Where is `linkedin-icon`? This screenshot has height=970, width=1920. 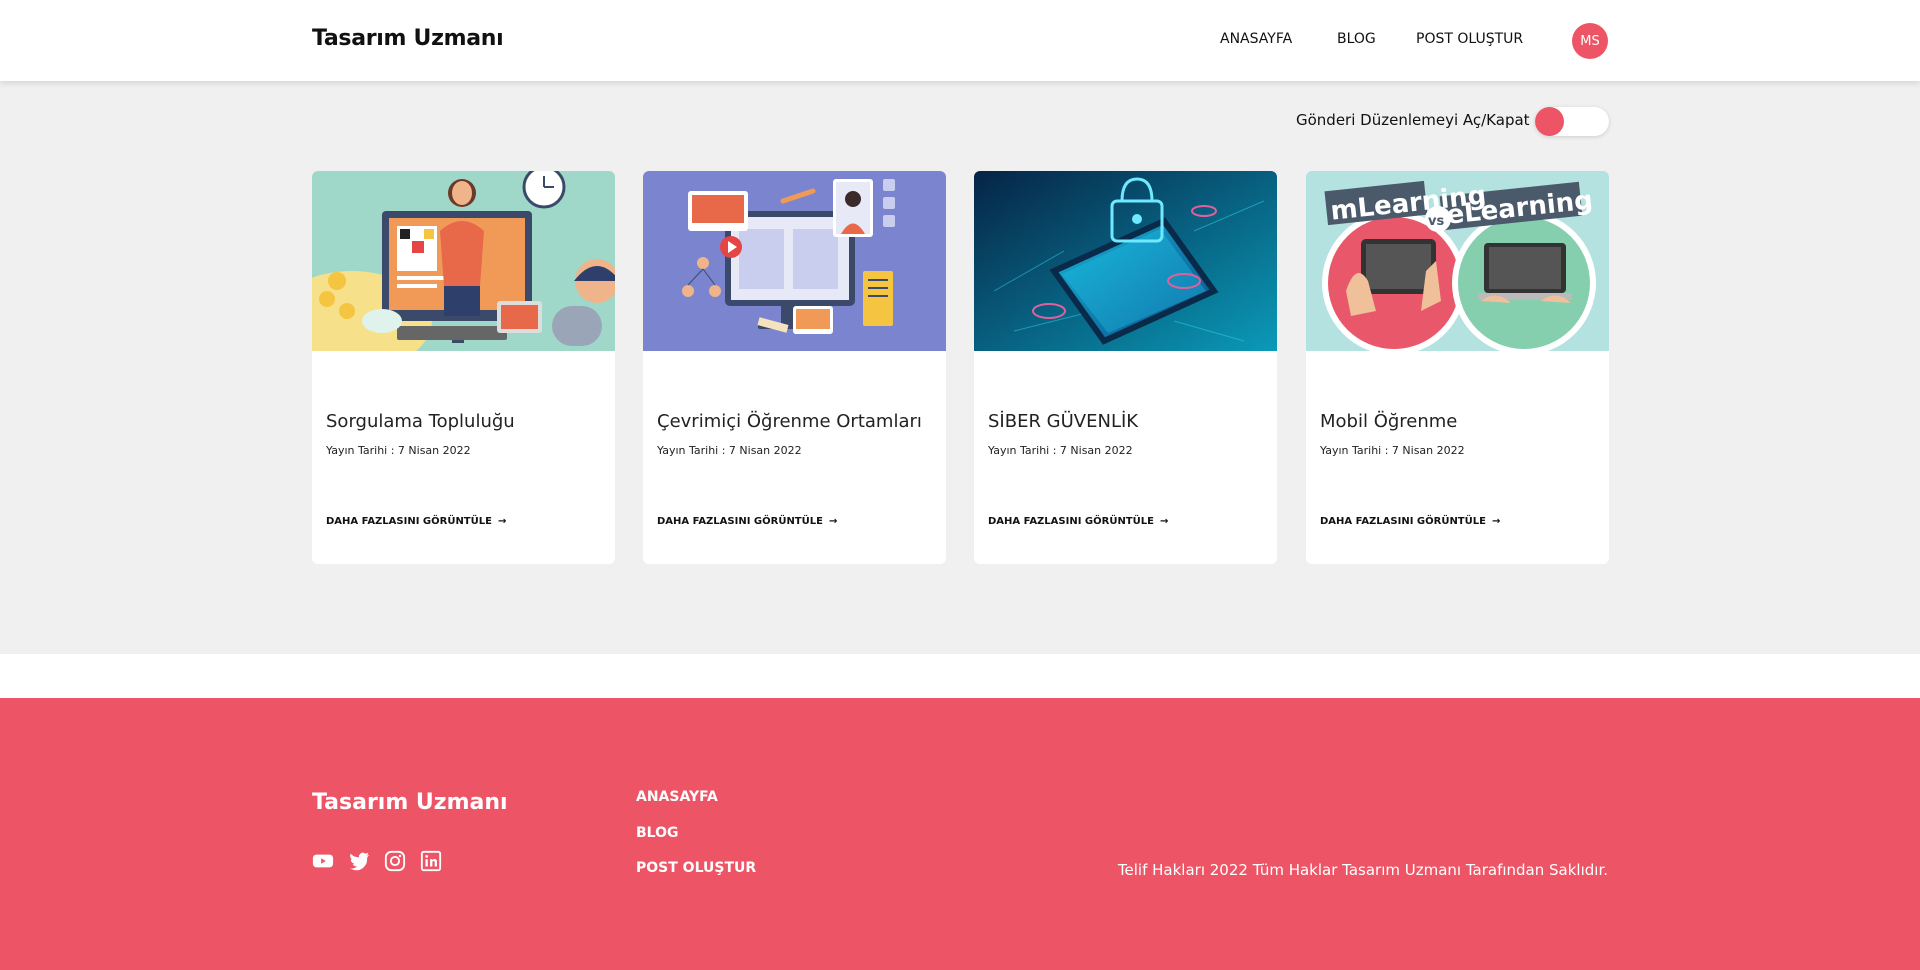
linkedin-icon is located at coordinates (431, 861).